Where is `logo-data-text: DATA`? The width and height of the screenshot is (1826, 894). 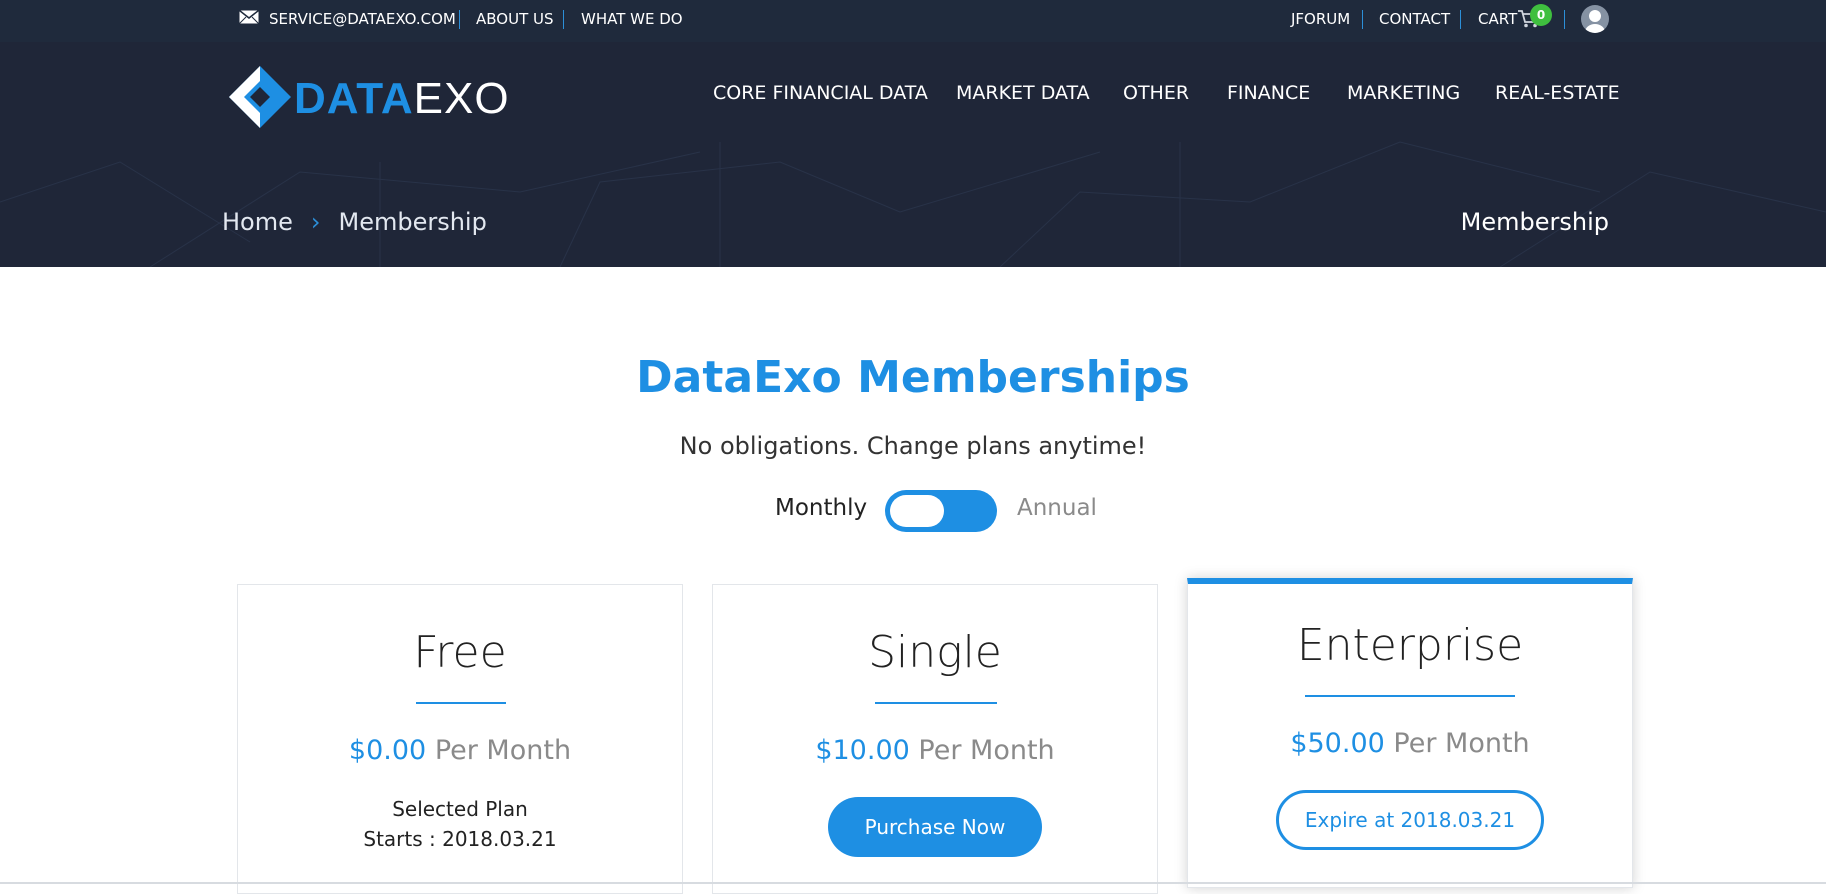 logo-data-text: DATA is located at coordinates (354, 98).